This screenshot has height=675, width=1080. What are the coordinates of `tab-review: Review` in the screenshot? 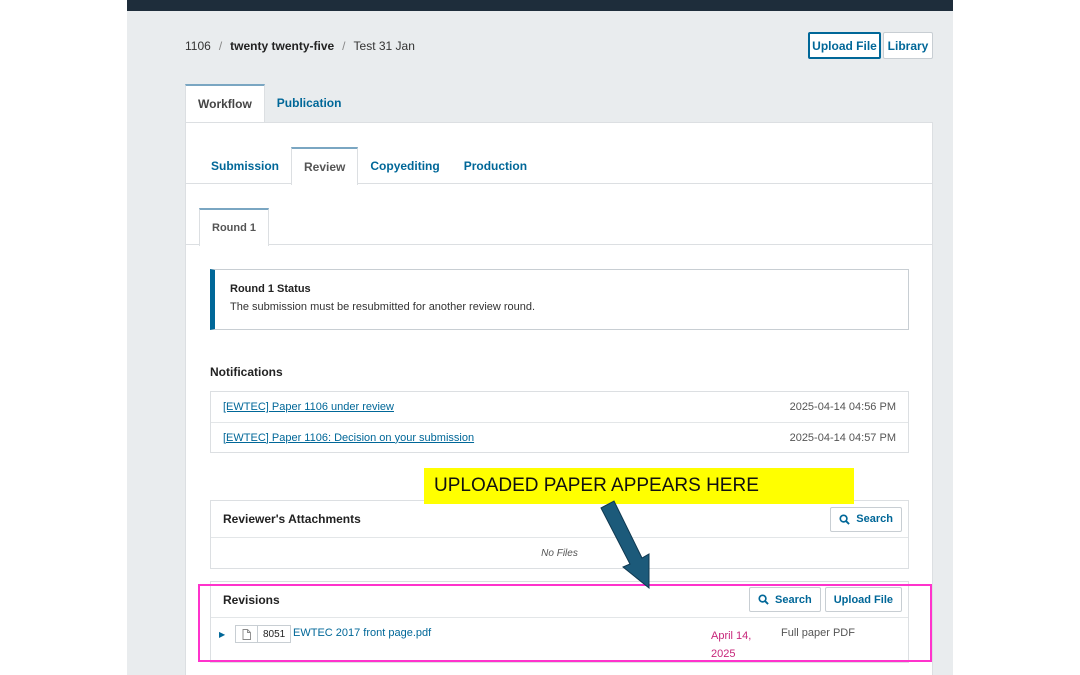 It's located at (325, 166).